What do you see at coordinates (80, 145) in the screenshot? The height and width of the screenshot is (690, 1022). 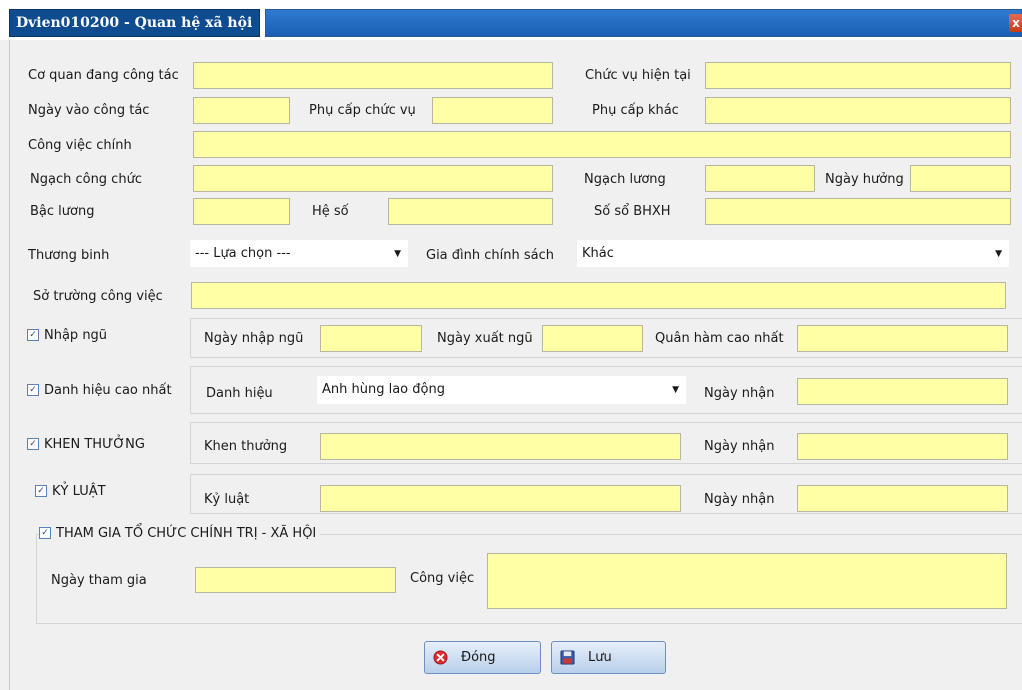 I see `cong-viec-chinh-label: Công việc chính` at bounding box center [80, 145].